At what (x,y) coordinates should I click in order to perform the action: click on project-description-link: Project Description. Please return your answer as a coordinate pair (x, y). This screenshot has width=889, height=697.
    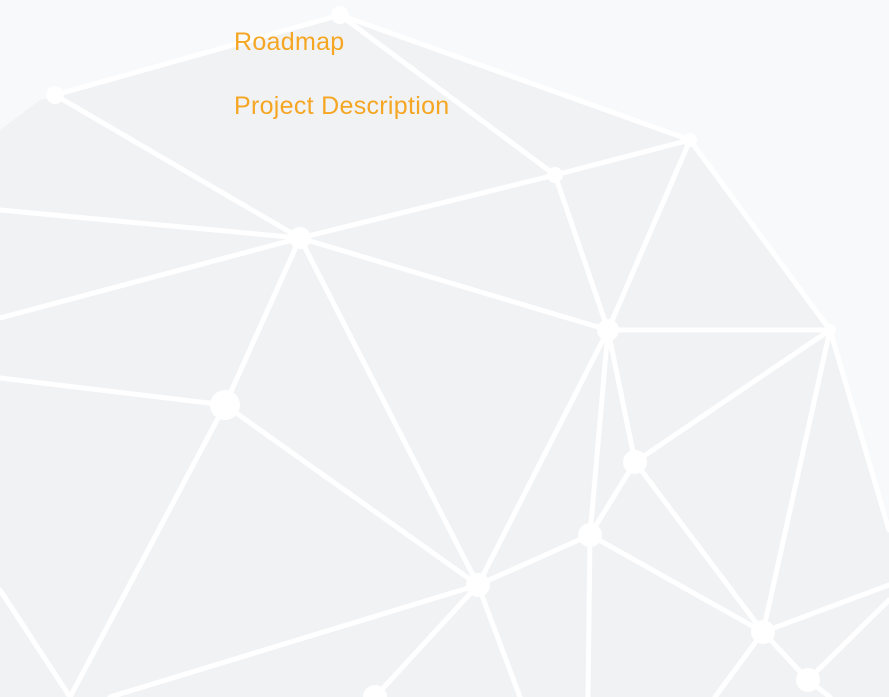
    Looking at the image, I should click on (342, 106).